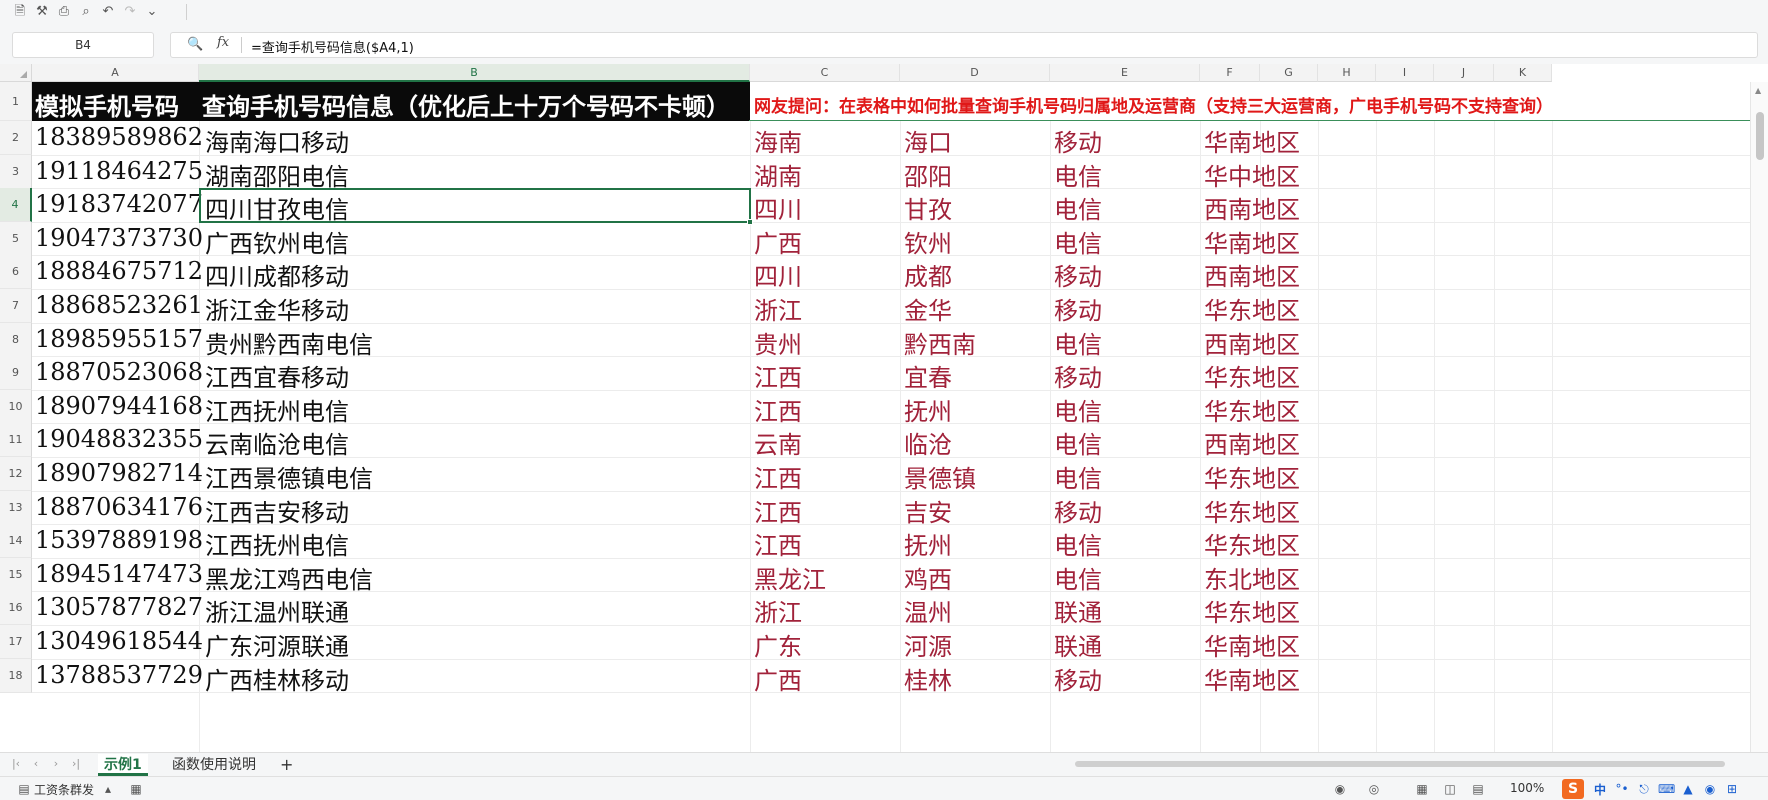 This screenshot has width=1768, height=800. Describe the element at coordinates (1230, 73) in the screenshot. I see `column-header-f: F` at that location.